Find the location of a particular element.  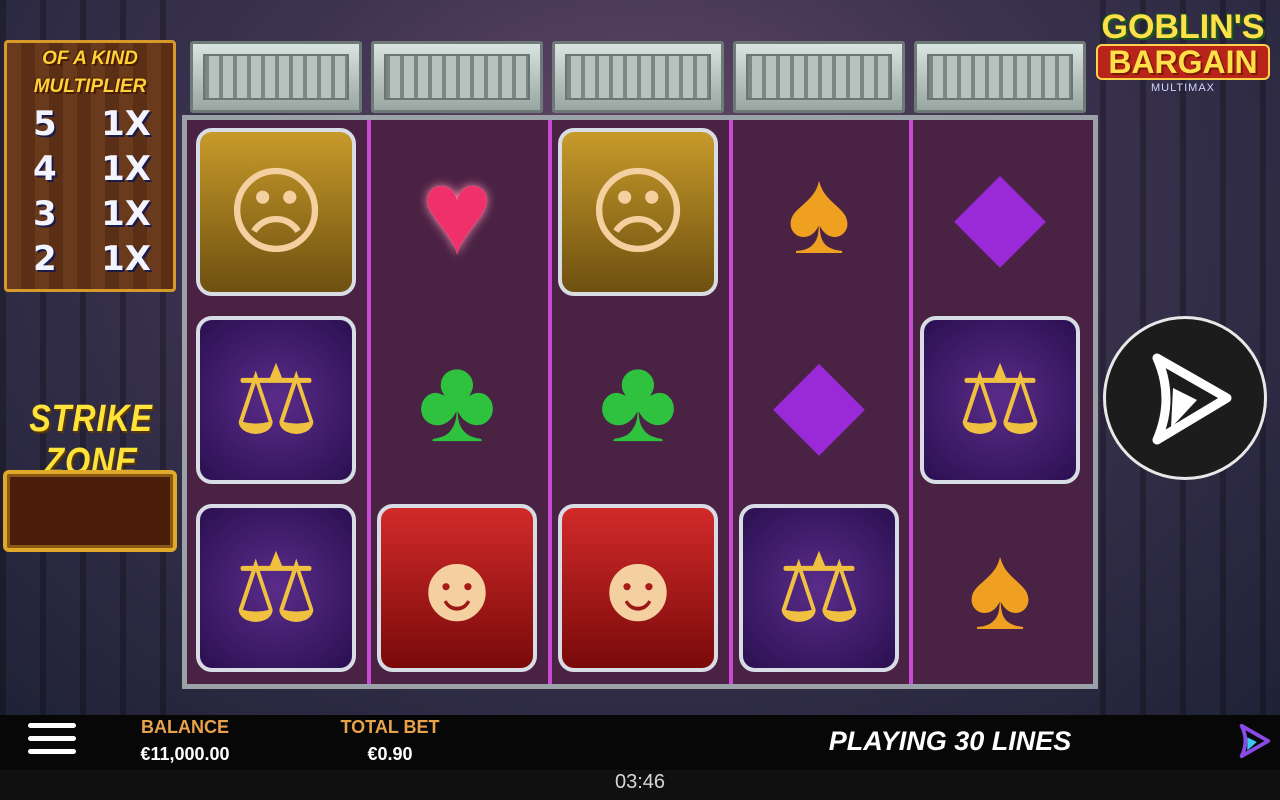

total-bet-value: €0.90 is located at coordinates (390, 754).